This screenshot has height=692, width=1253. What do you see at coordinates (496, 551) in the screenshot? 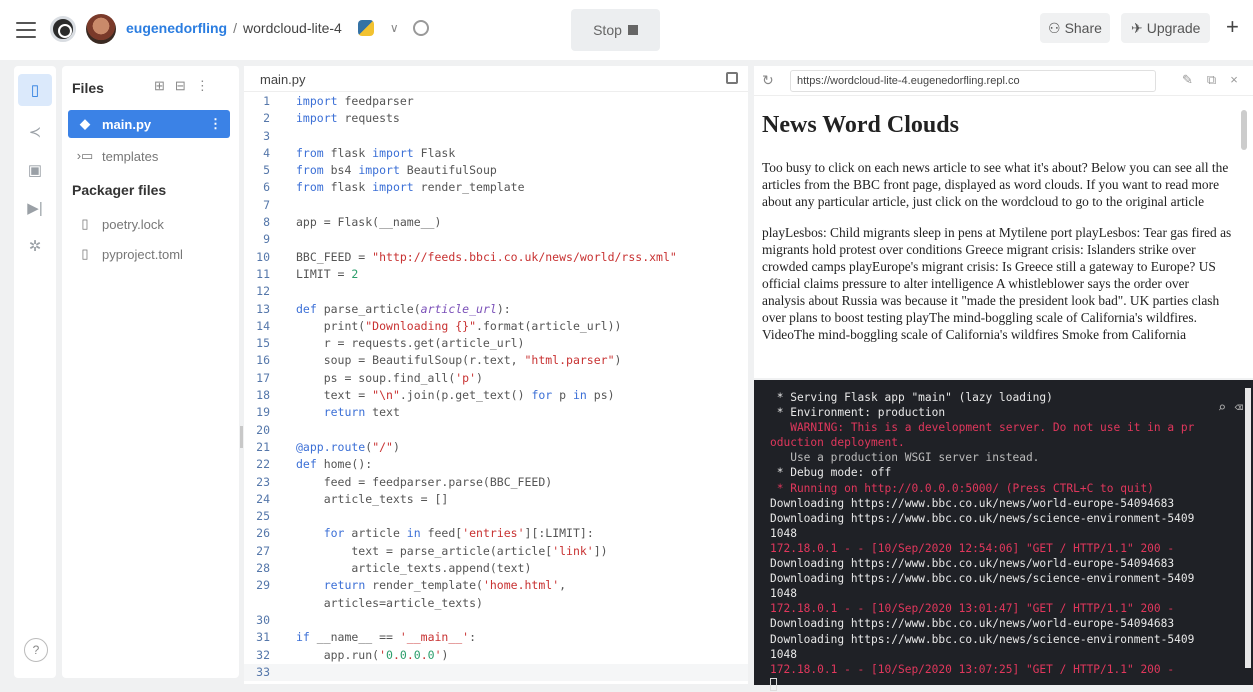
I see `code-line: 27 text = parse_article(article['link'])` at bounding box center [496, 551].